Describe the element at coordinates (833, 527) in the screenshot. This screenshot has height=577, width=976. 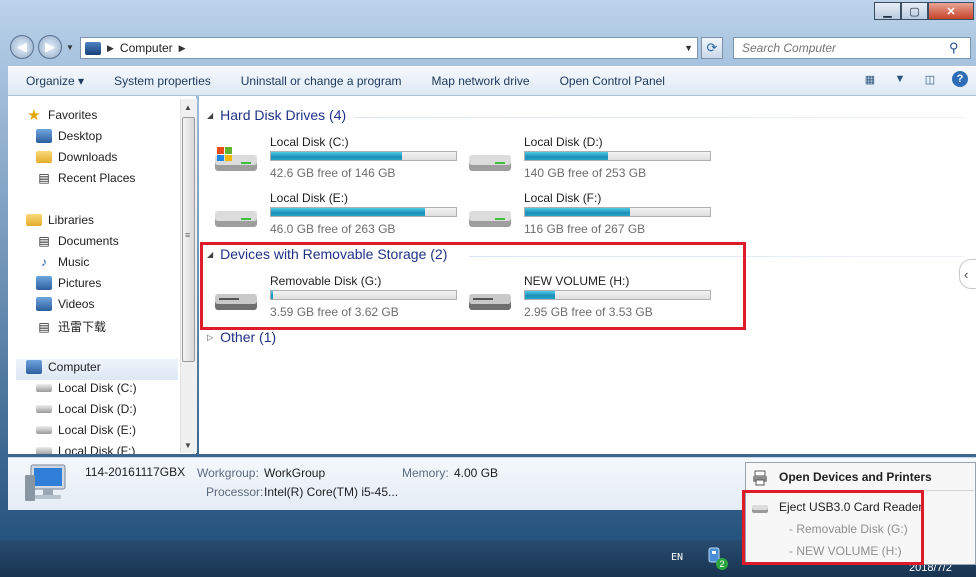
I see `eject-menu-highlight` at that location.